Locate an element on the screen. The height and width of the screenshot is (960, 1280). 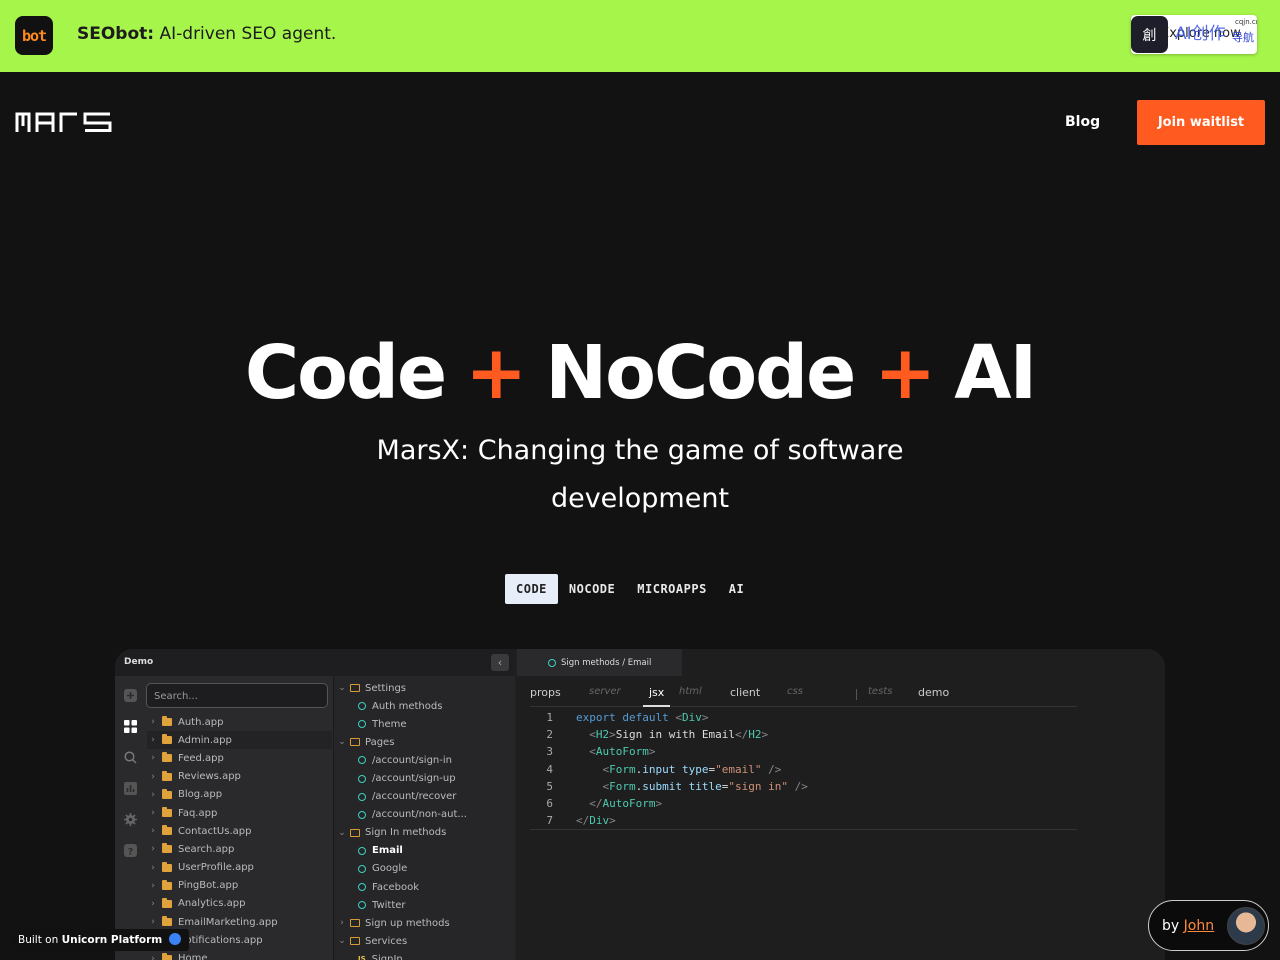
editor-tab-css: css is located at coordinates (795, 691).